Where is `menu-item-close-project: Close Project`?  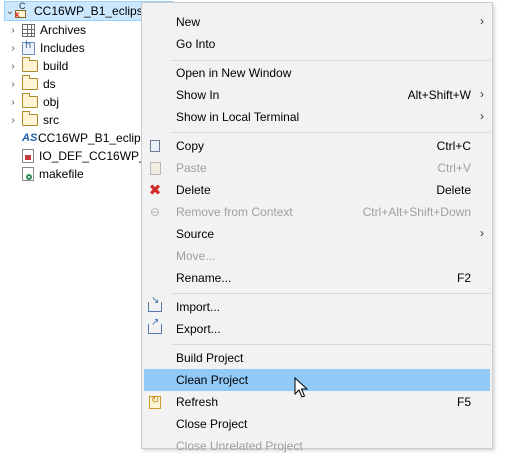
menu-item-close-project: Close Project is located at coordinates (317, 424).